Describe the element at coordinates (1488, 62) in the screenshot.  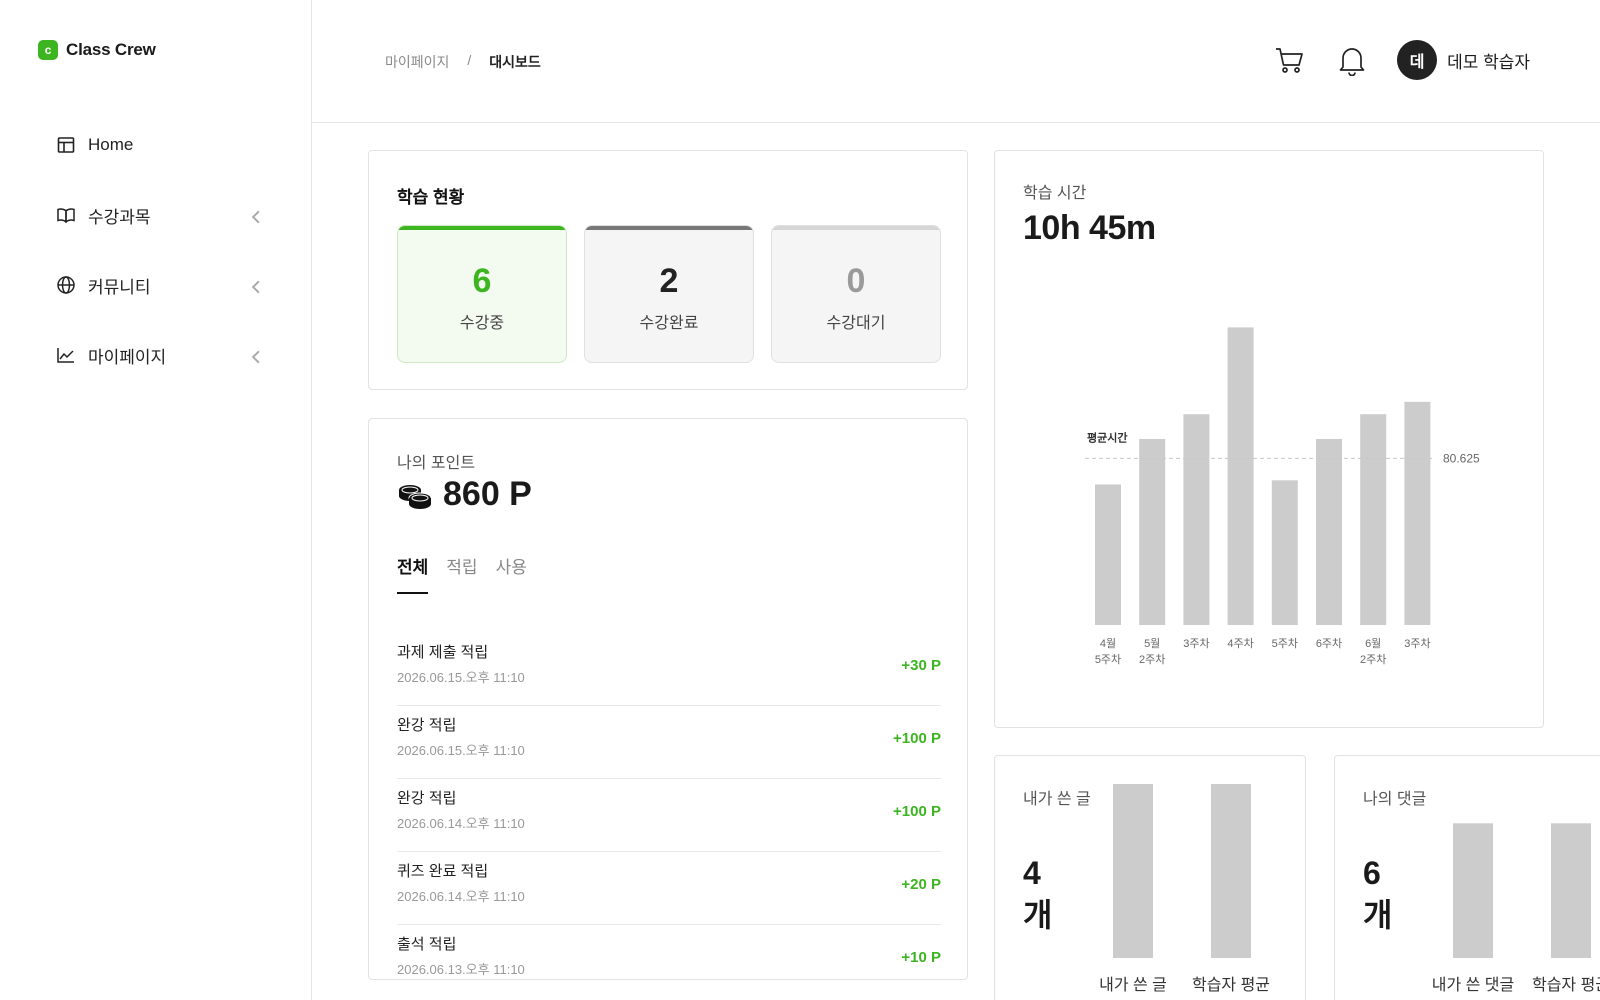
I see `user-name: 데모 학습자` at that location.